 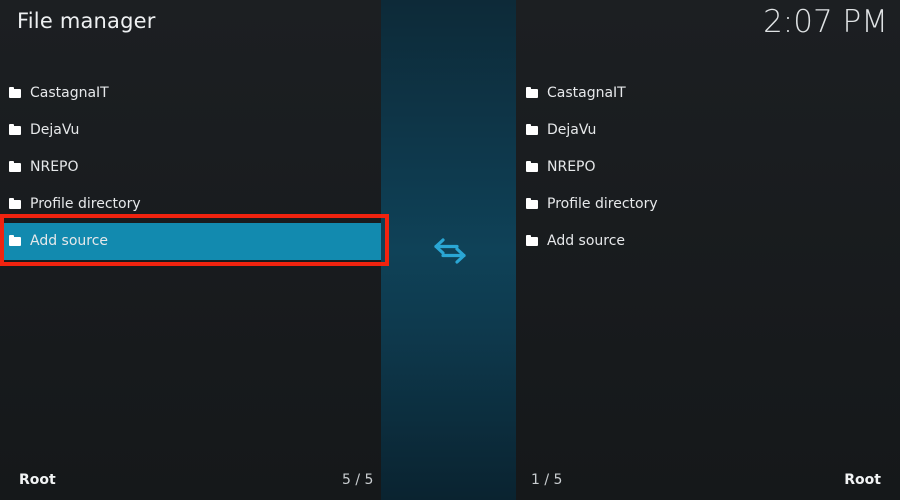 I want to click on left-path-label: Root, so click(x=37, y=480).